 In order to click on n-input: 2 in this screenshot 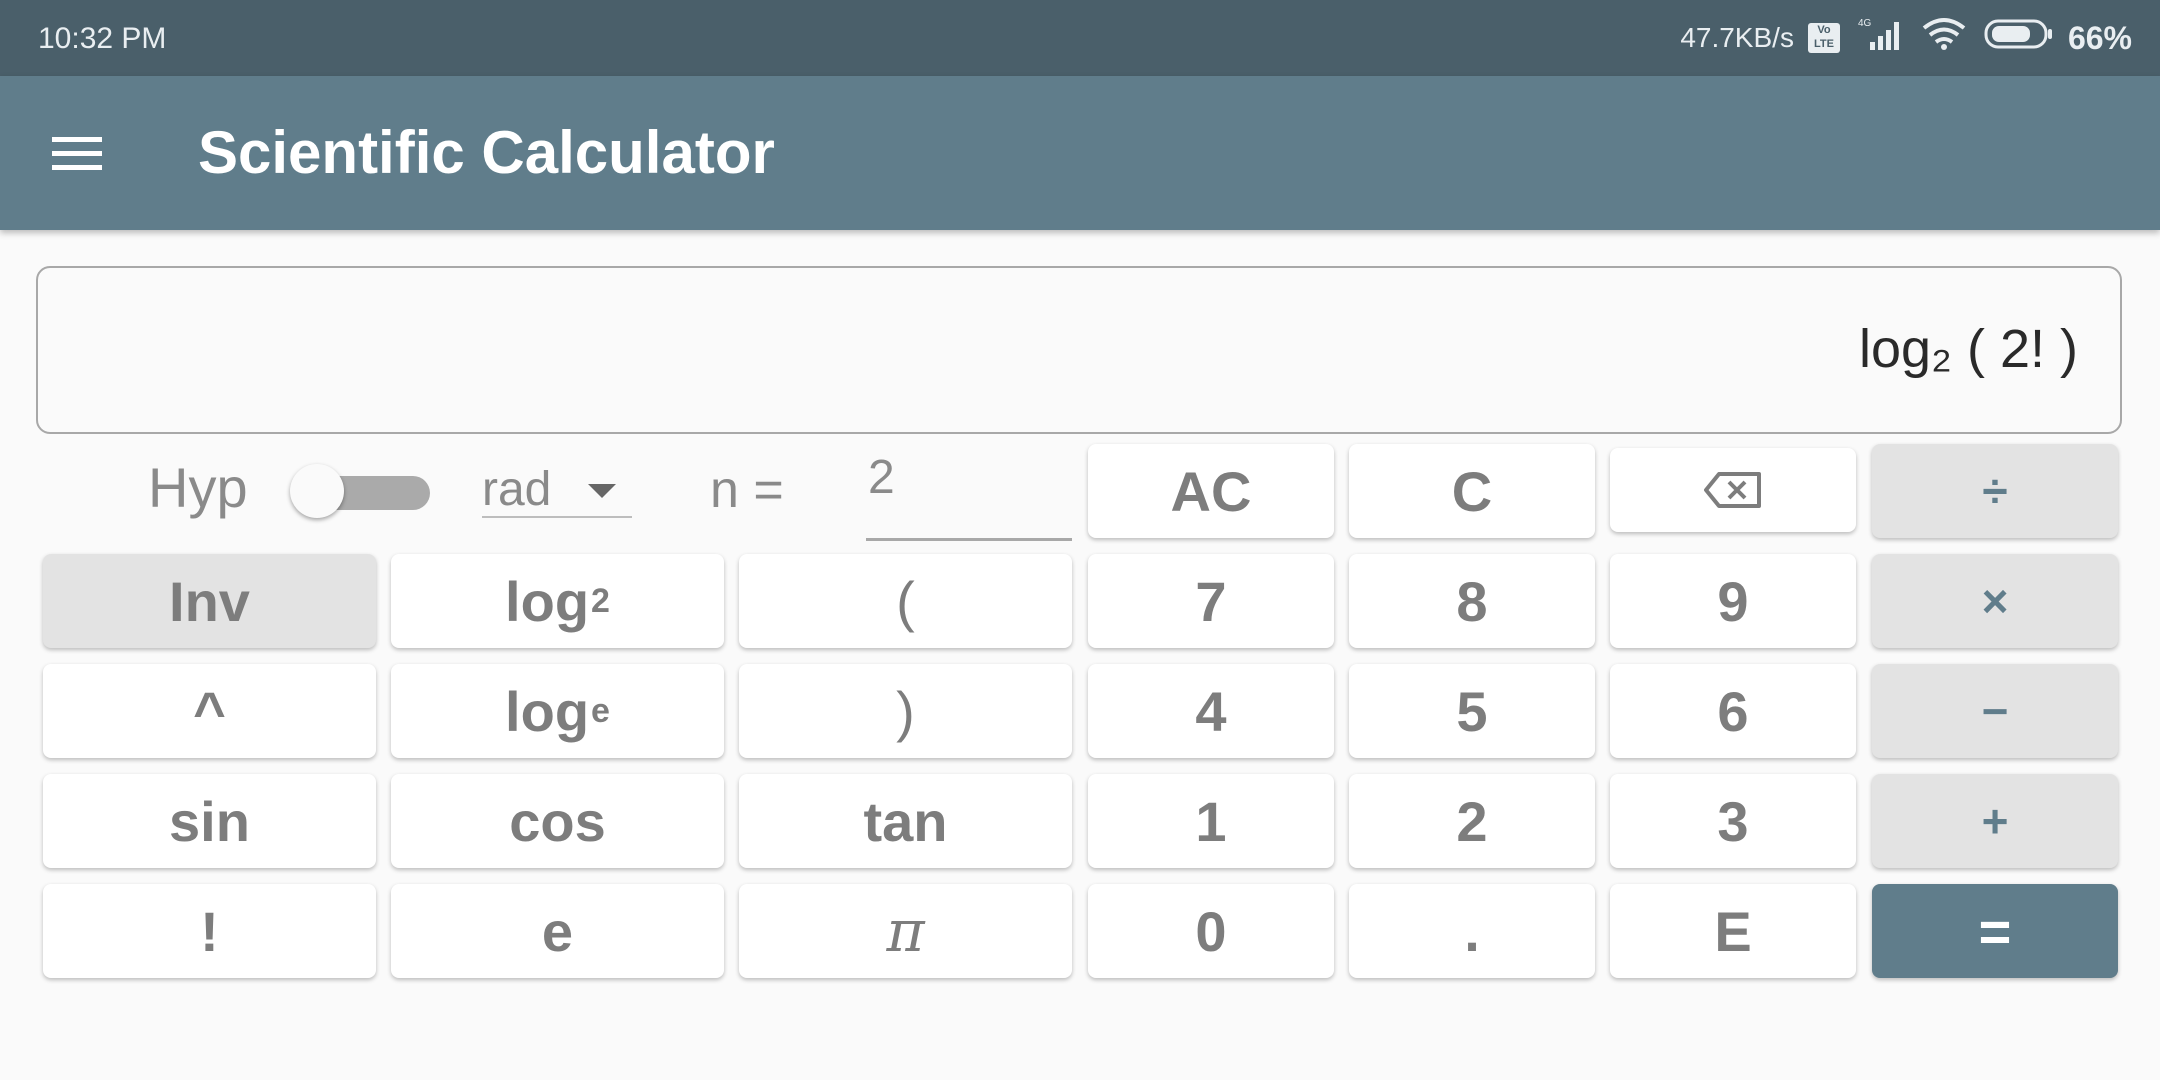, I will do `click(969, 493)`.